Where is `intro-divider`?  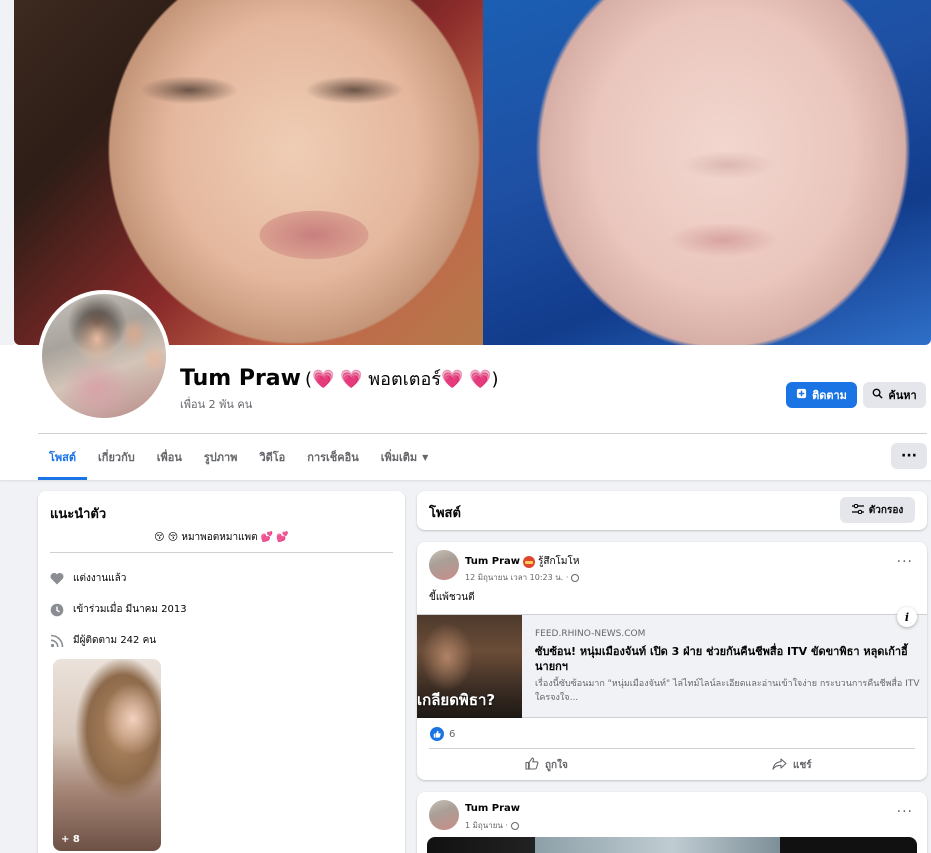 intro-divider is located at coordinates (221, 552).